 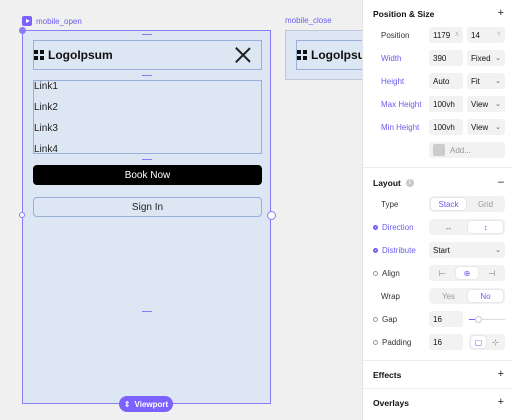 I want to click on remove-icon: –, so click(x=501, y=182).